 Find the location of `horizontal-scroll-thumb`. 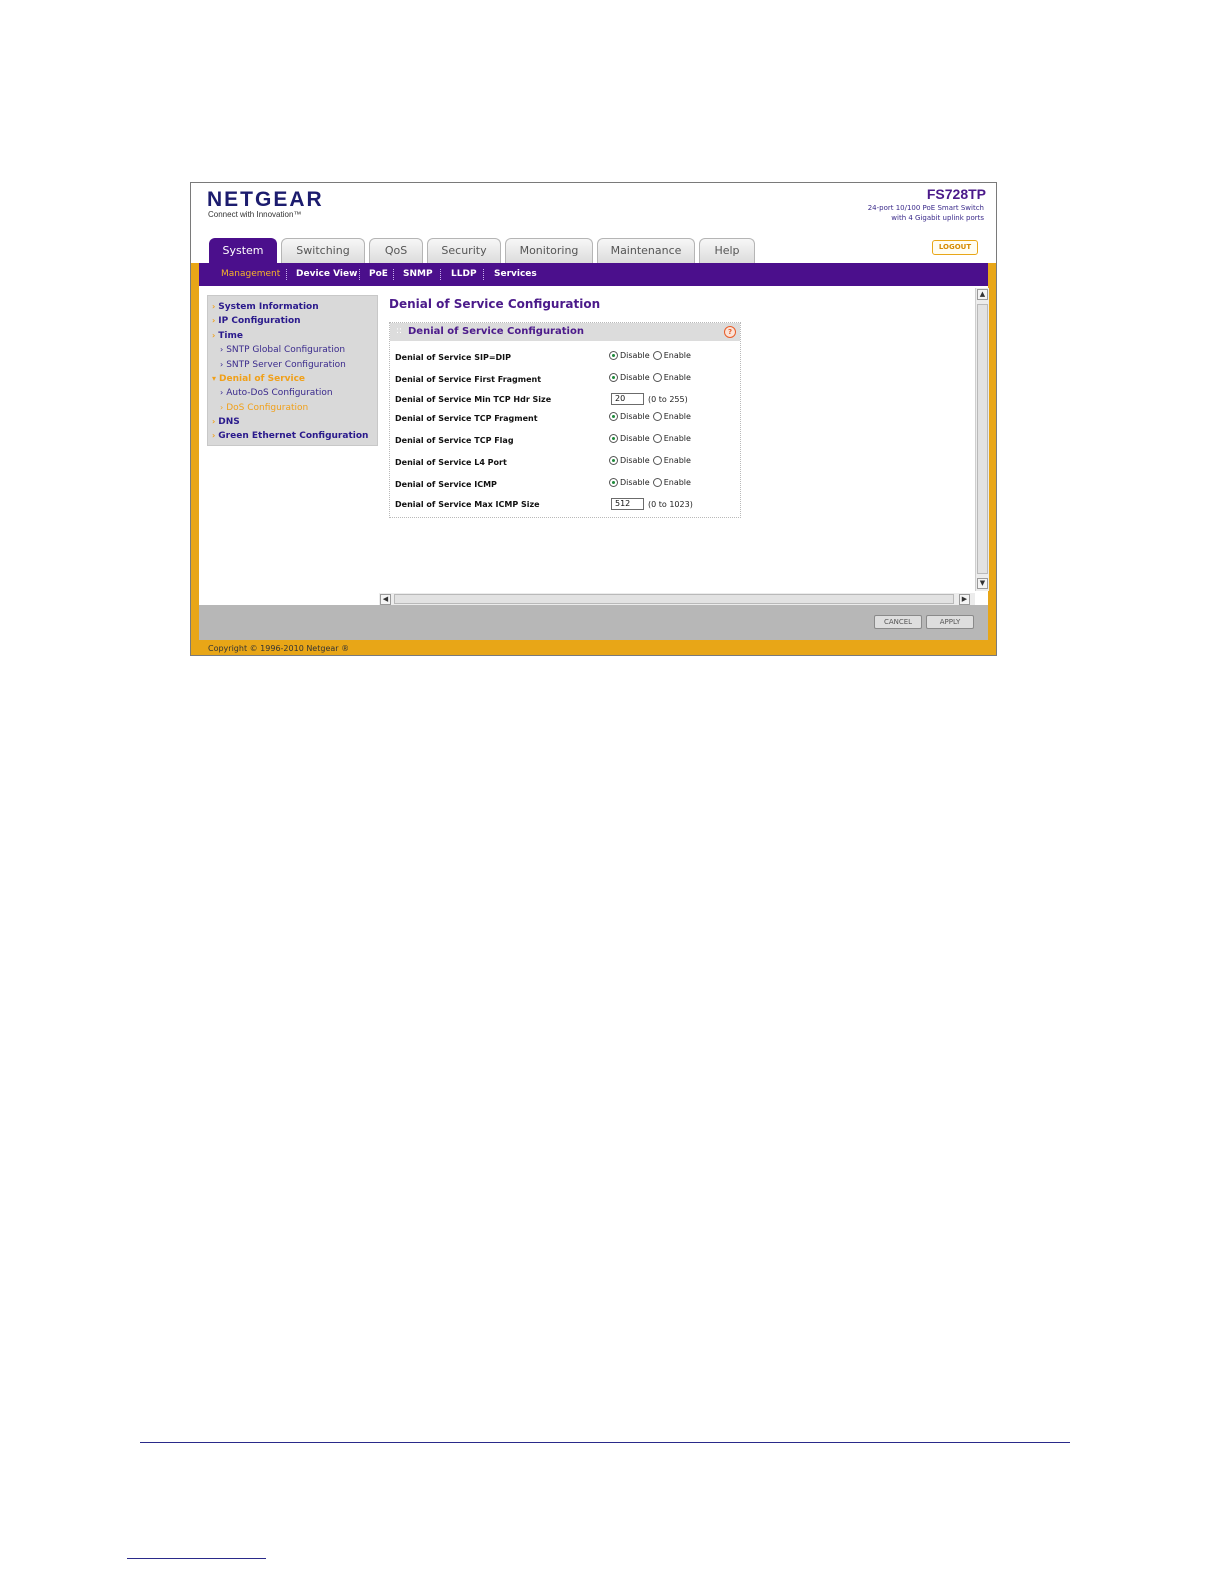

horizontal-scroll-thumb is located at coordinates (674, 599).